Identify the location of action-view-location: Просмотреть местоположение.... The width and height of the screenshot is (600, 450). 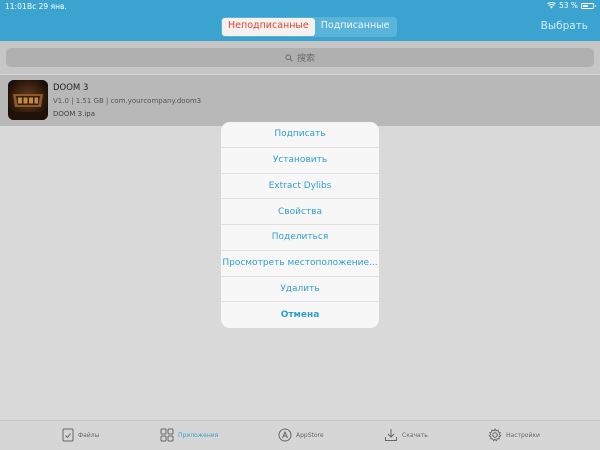
(300, 264).